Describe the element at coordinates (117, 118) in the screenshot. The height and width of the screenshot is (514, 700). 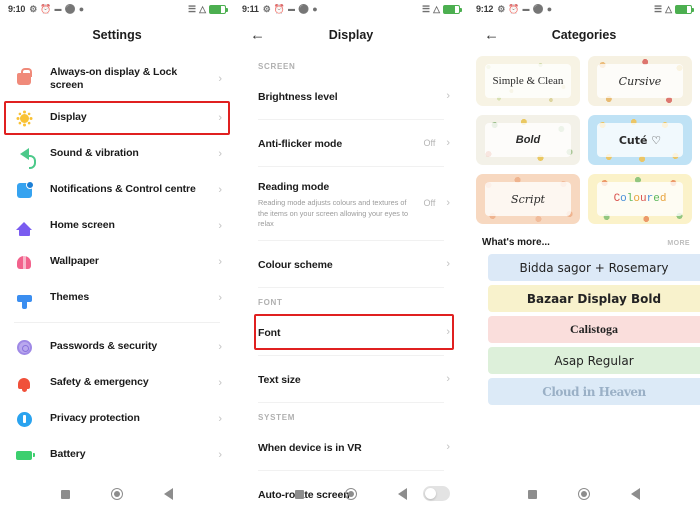
I see `sidebar-item-display: Display ›` at that location.